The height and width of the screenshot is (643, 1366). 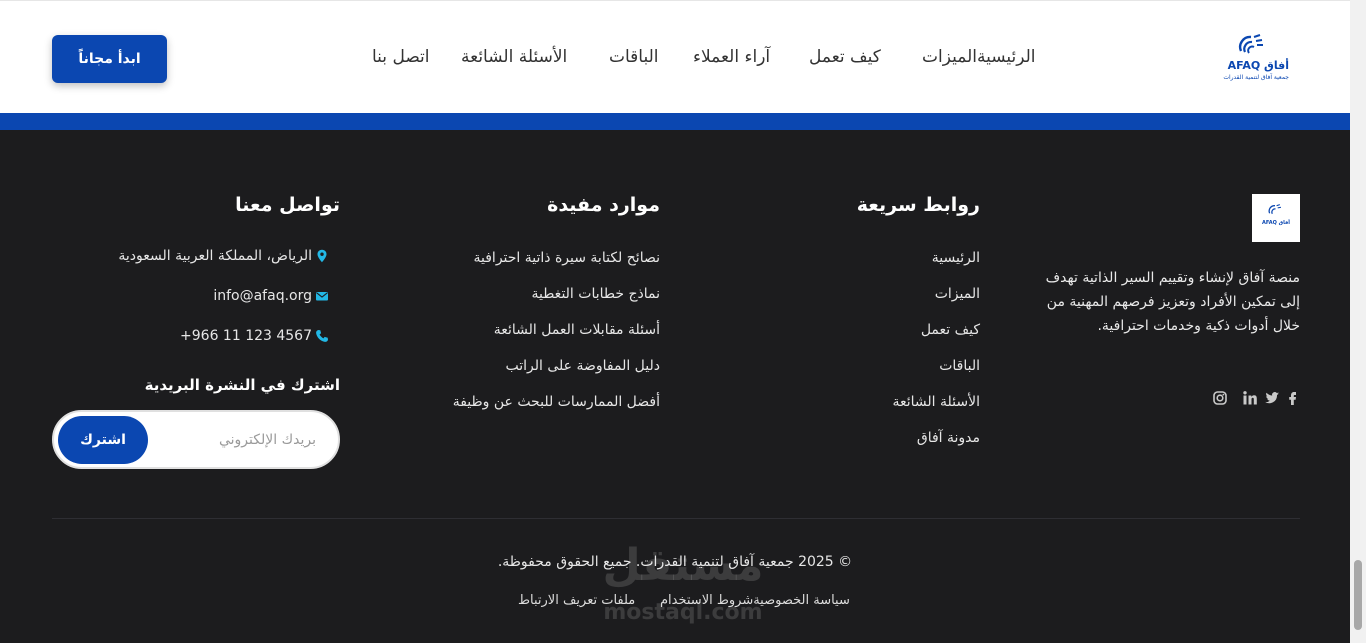 I want to click on newsletter-email-input, so click(x=235, y=440).